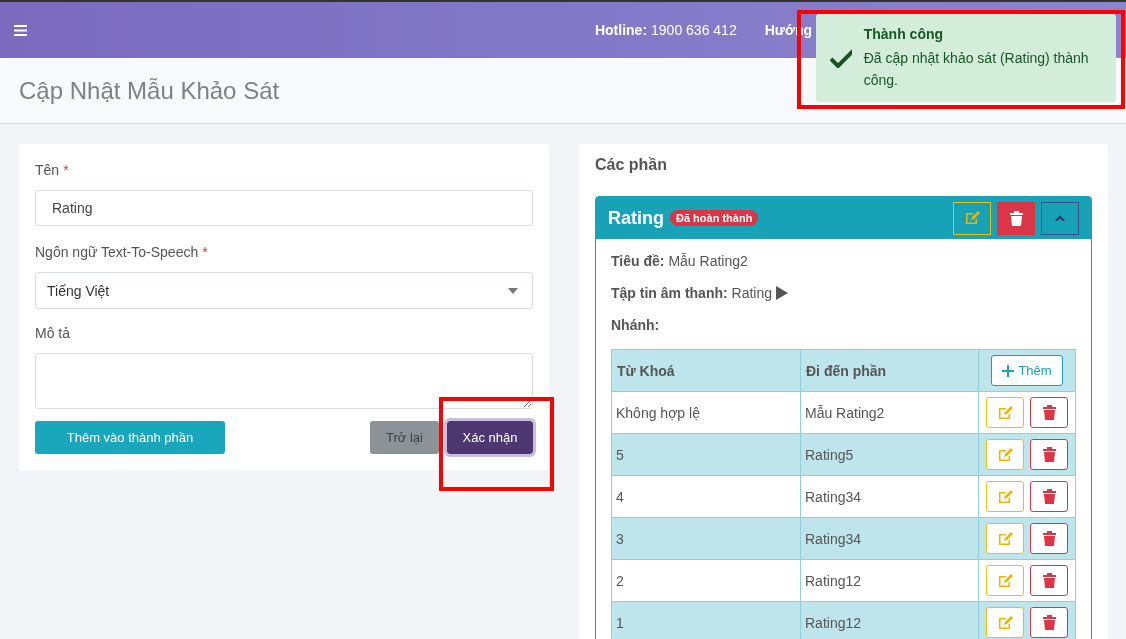 The width and height of the screenshot is (1126, 639). I want to click on chevron-up-icon, so click(1060, 218).